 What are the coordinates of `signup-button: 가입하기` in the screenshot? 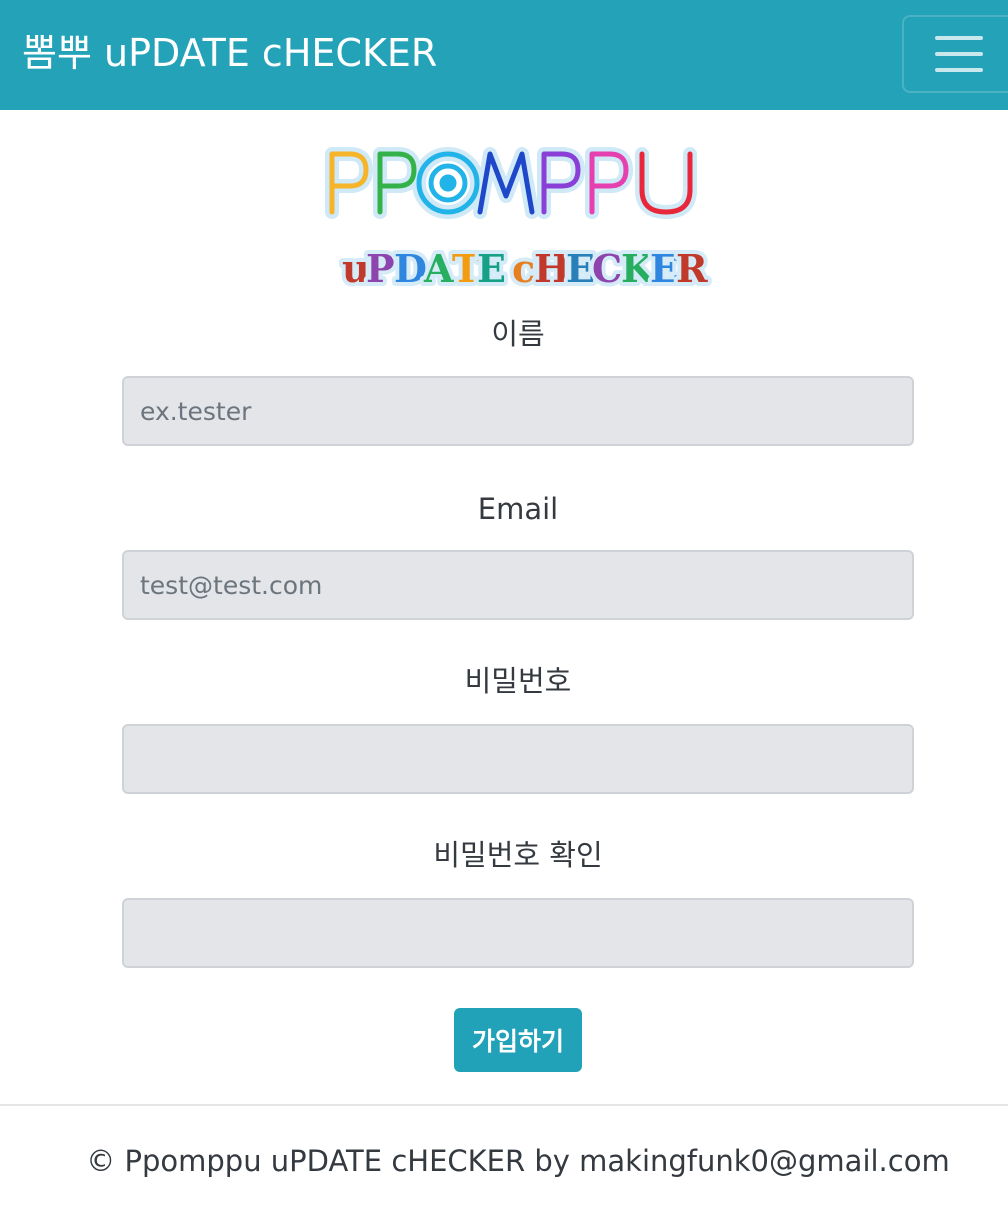 It's located at (518, 1040).